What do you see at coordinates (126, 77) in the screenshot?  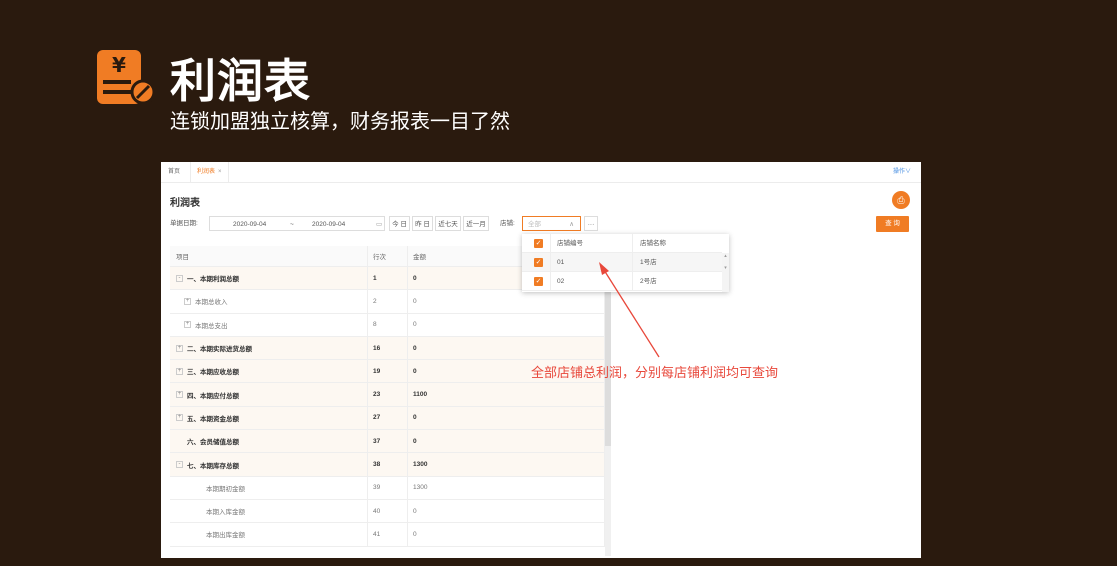 I see `yen-report-icon: ¥` at bounding box center [126, 77].